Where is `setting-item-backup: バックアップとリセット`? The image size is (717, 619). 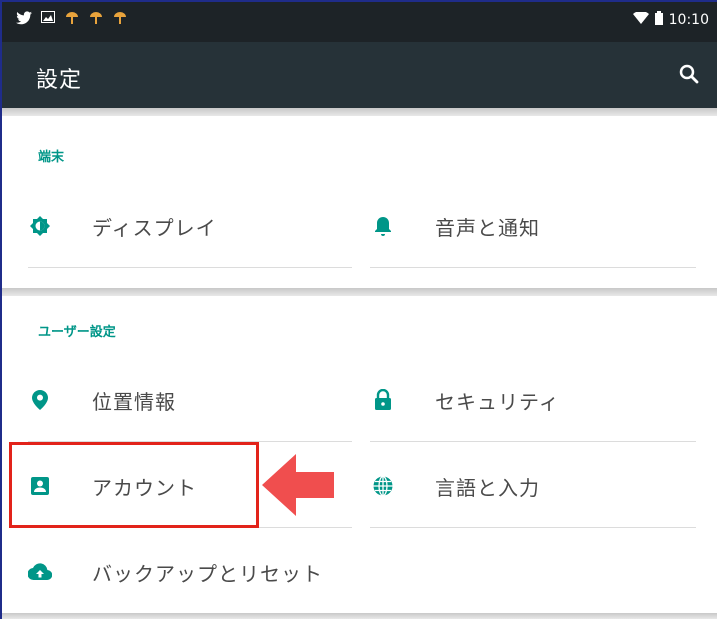
setting-item-backup: バックアップとリセット is located at coordinates (192, 572).